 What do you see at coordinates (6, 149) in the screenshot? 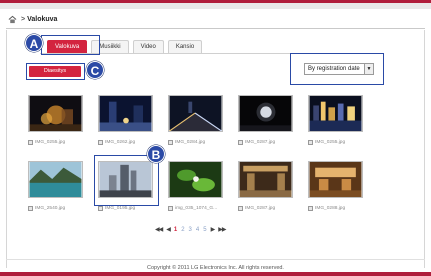
I see `content-left-border` at bounding box center [6, 149].